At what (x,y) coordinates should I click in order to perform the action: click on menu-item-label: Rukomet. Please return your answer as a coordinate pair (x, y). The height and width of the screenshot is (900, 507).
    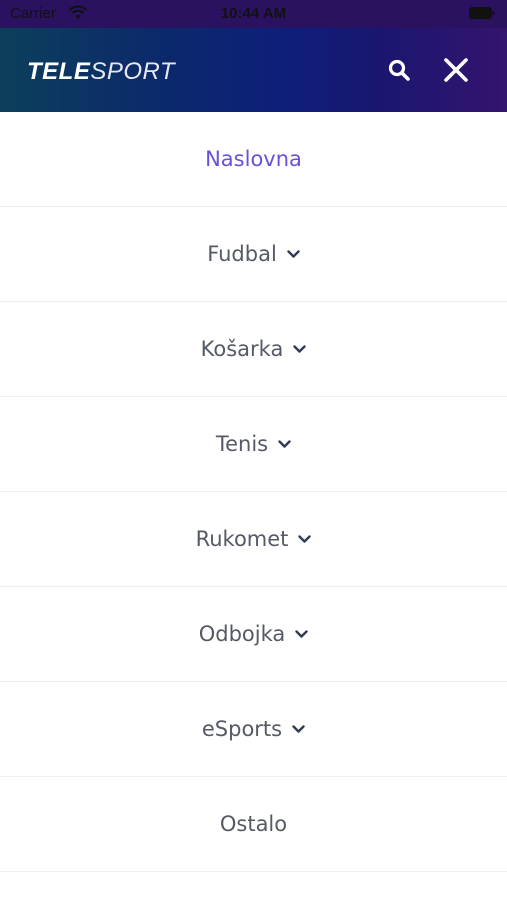
    Looking at the image, I should click on (242, 539).